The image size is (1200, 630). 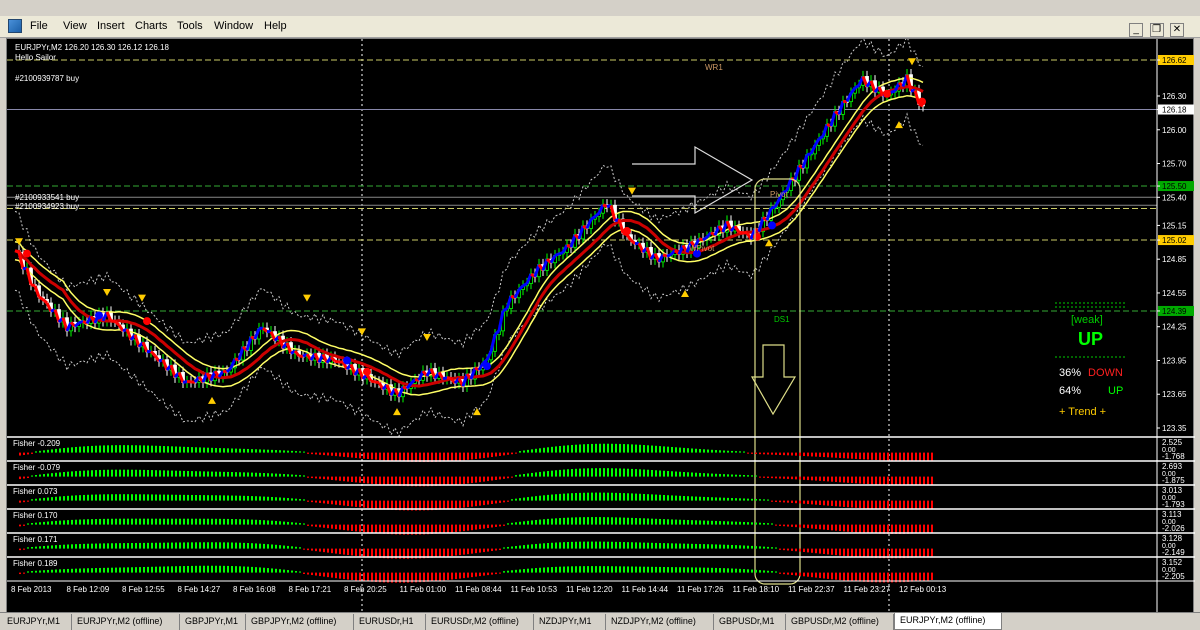 I want to click on chart-tab: GBPUSDr,M2 (offline), so click(x=840, y=622).